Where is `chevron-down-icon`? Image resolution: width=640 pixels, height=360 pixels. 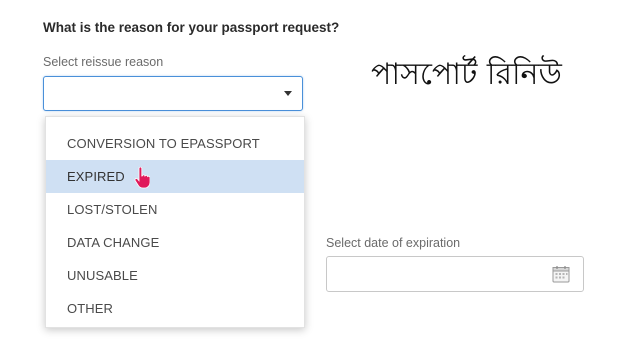 chevron-down-icon is located at coordinates (288, 93).